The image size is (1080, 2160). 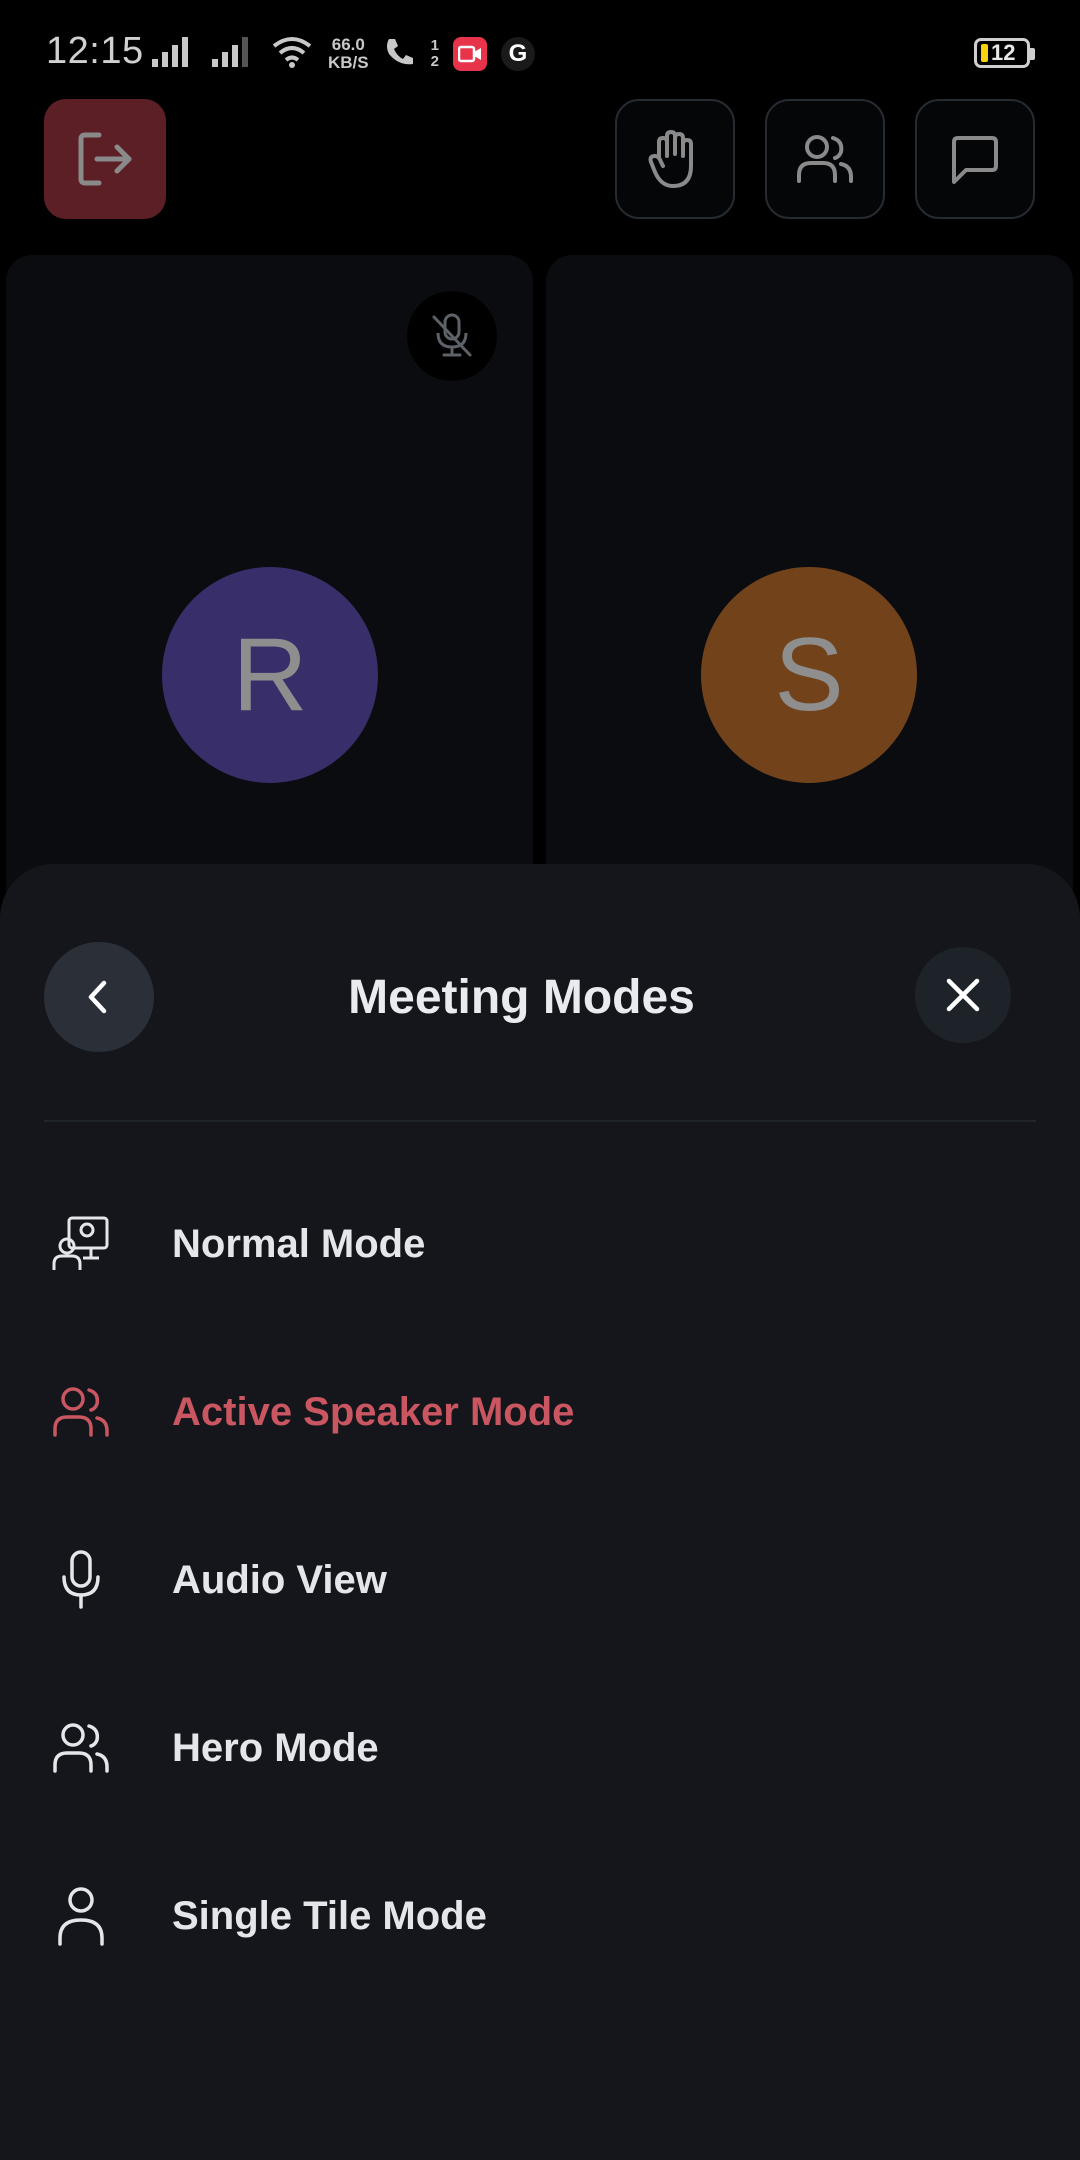 What do you see at coordinates (517, 54) in the screenshot?
I see `google-icon: G` at bounding box center [517, 54].